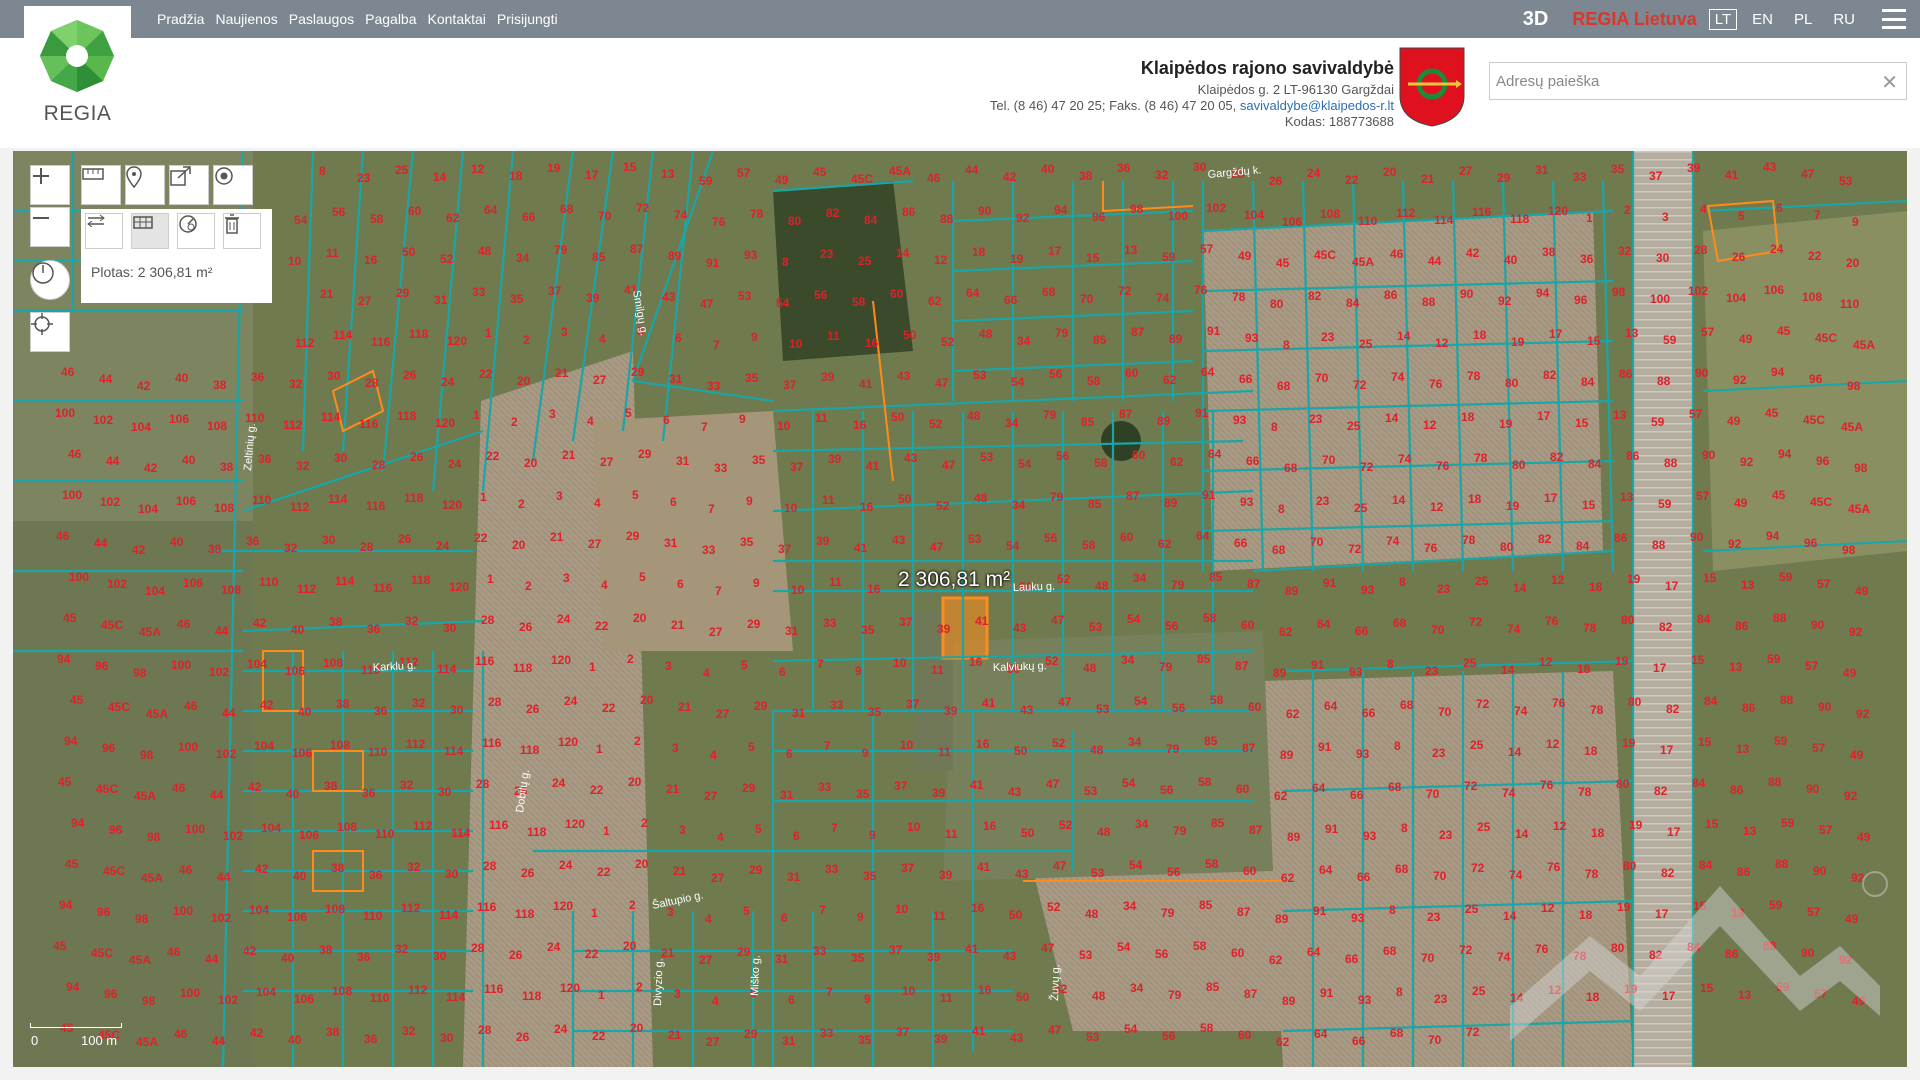  I want to click on place-marker-tool, so click(145, 185).